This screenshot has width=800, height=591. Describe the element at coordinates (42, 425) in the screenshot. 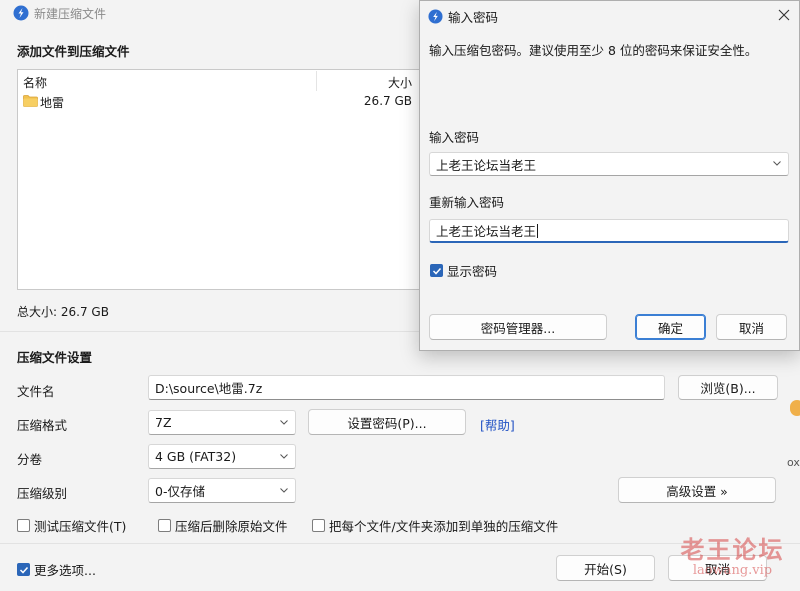

I see `format-label: 压缩格式` at that location.